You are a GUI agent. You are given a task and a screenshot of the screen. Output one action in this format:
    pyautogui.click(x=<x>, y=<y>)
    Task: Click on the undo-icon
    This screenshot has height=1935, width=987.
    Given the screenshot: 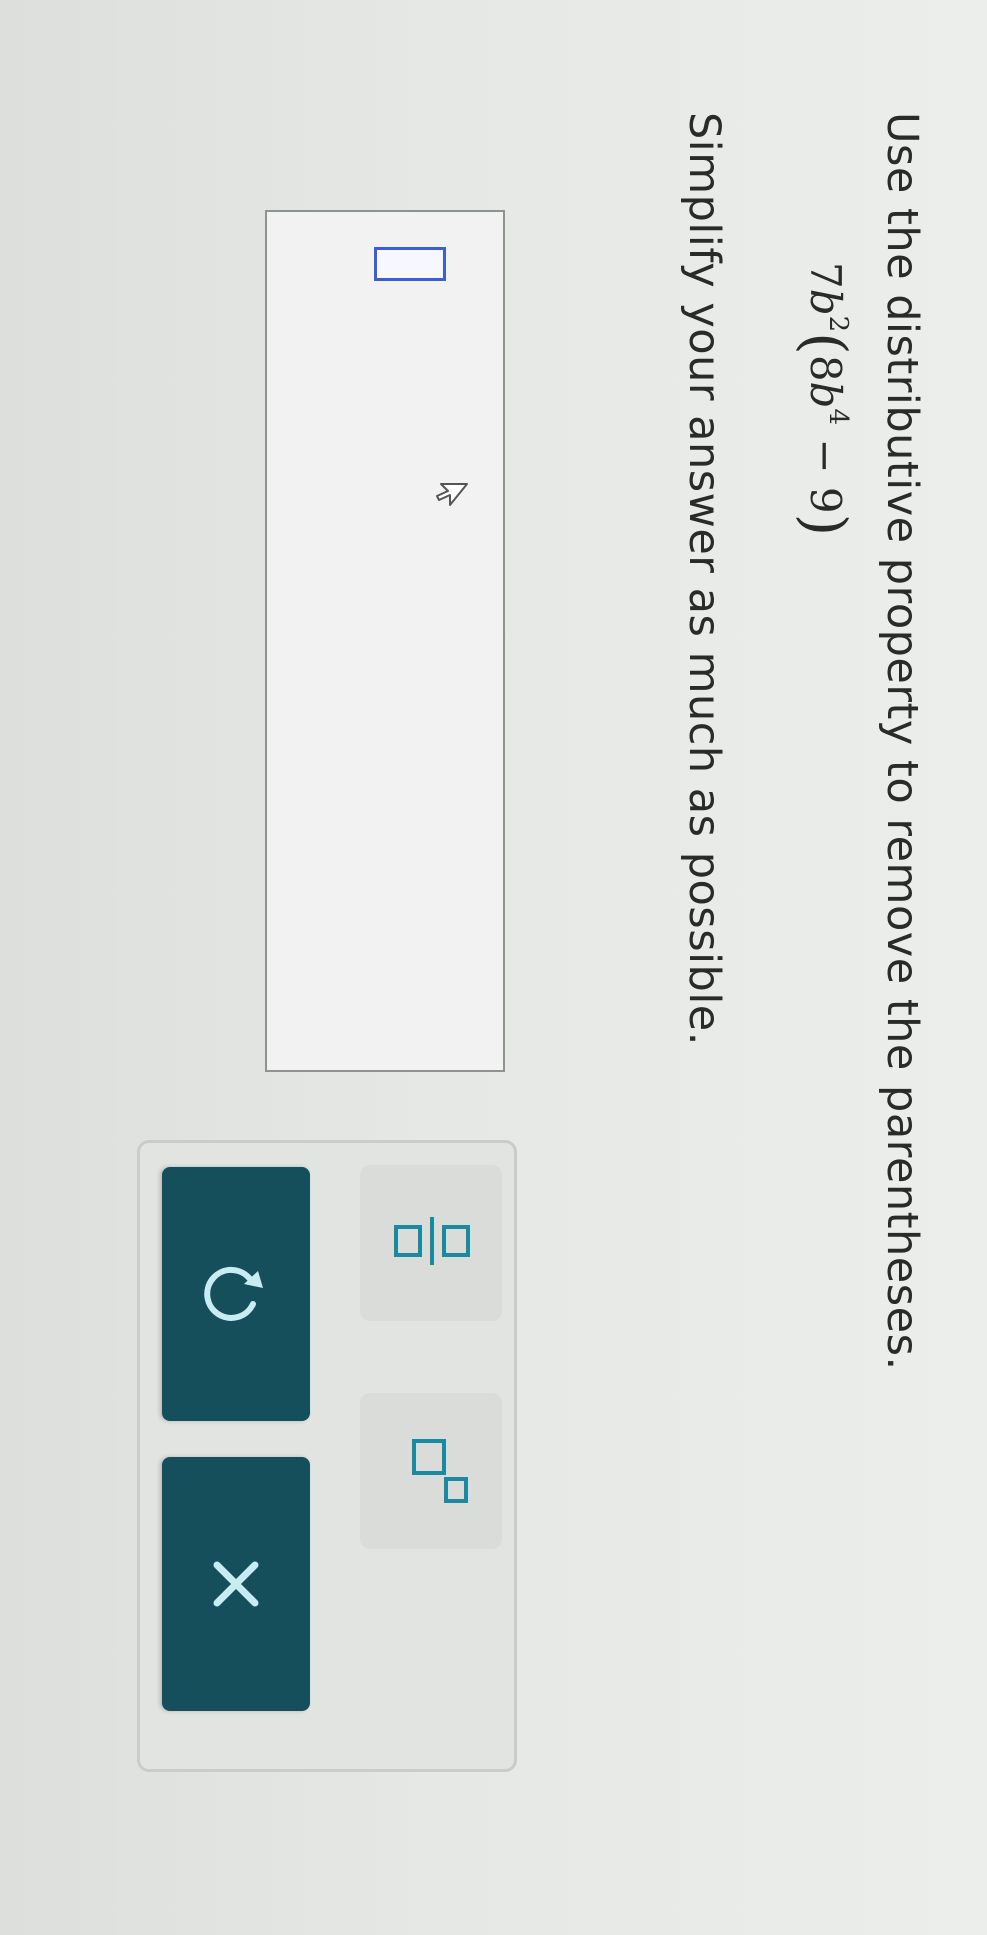 What is the action you would take?
    pyautogui.click(x=233, y=1293)
    